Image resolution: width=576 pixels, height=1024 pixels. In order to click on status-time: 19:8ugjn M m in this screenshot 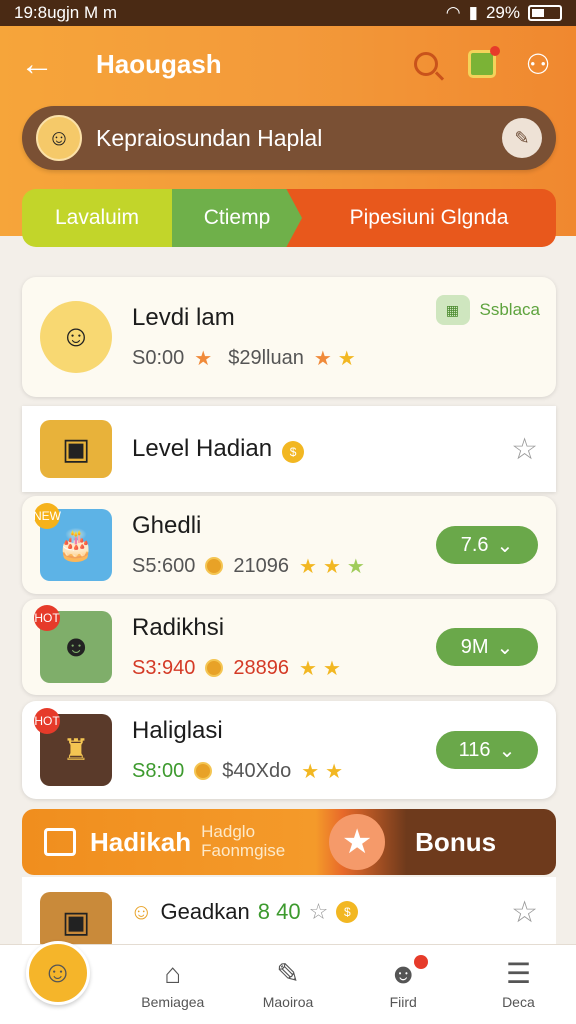, I will do `click(65, 12)`.